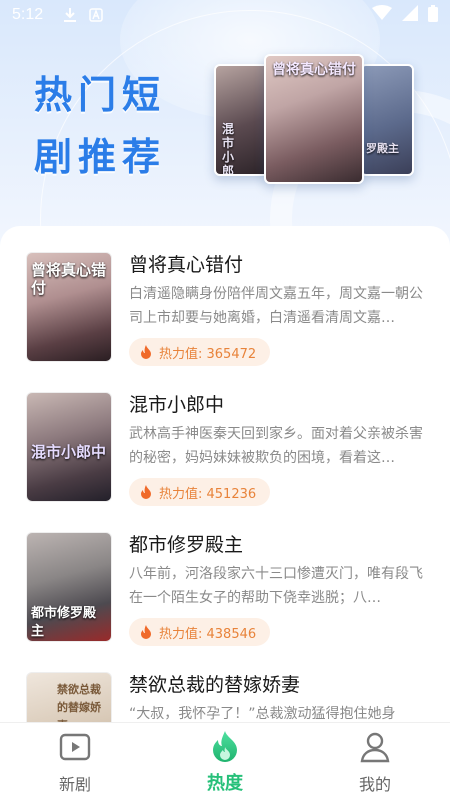 The height and width of the screenshot is (800, 450). What do you see at coordinates (69, 307) in the screenshot?
I see `drama-cover: 曾将真心错付` at bounding box center [69, 307].